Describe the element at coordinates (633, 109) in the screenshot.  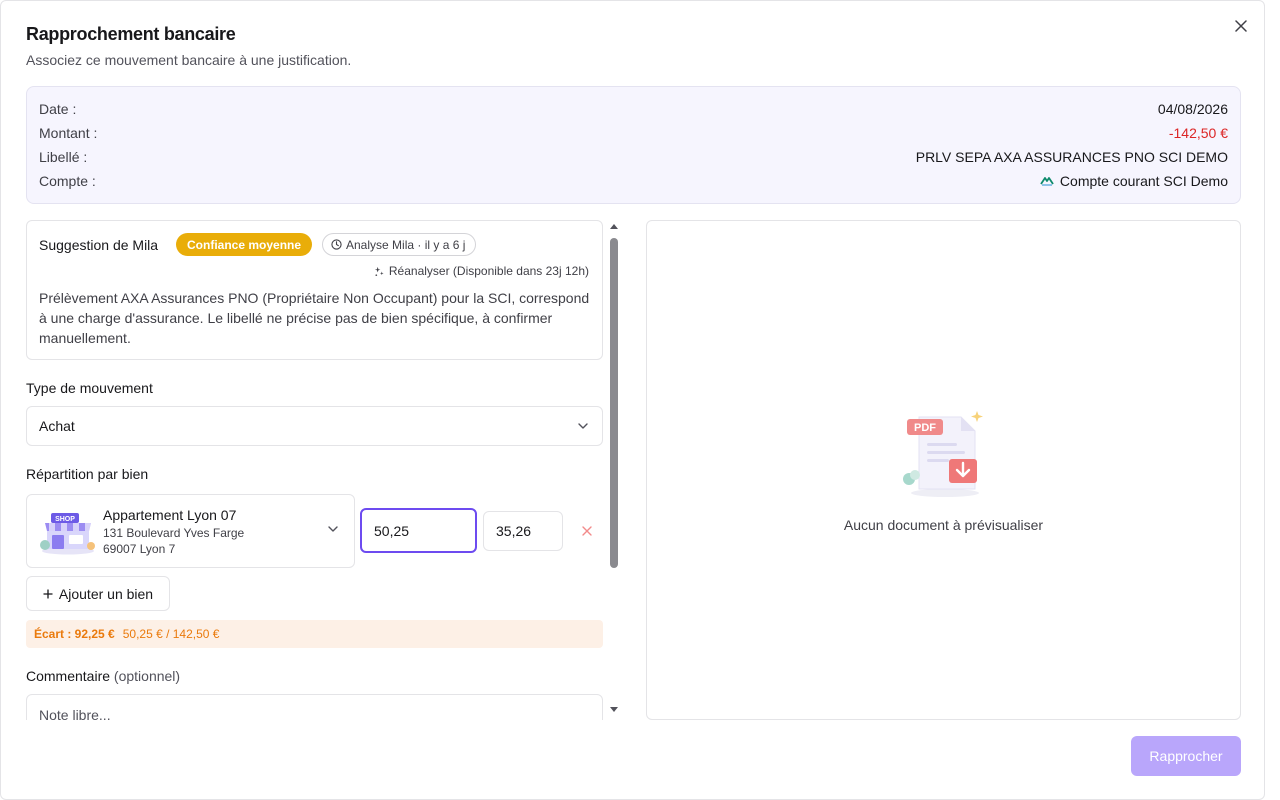
I see `date-row: Date : 04/08/2026` at that location.